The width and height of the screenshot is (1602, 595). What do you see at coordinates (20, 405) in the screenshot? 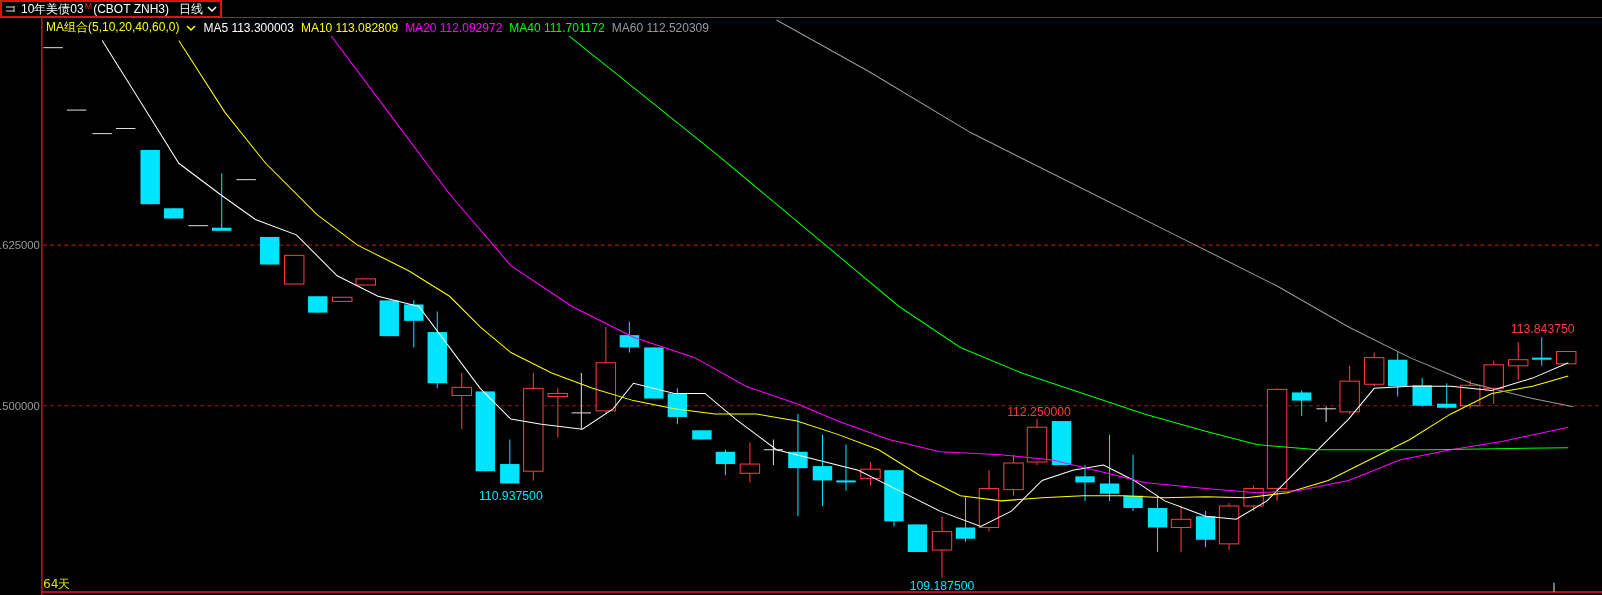
I see `price-axis-label: .500000` at bounding box center [20, 405].